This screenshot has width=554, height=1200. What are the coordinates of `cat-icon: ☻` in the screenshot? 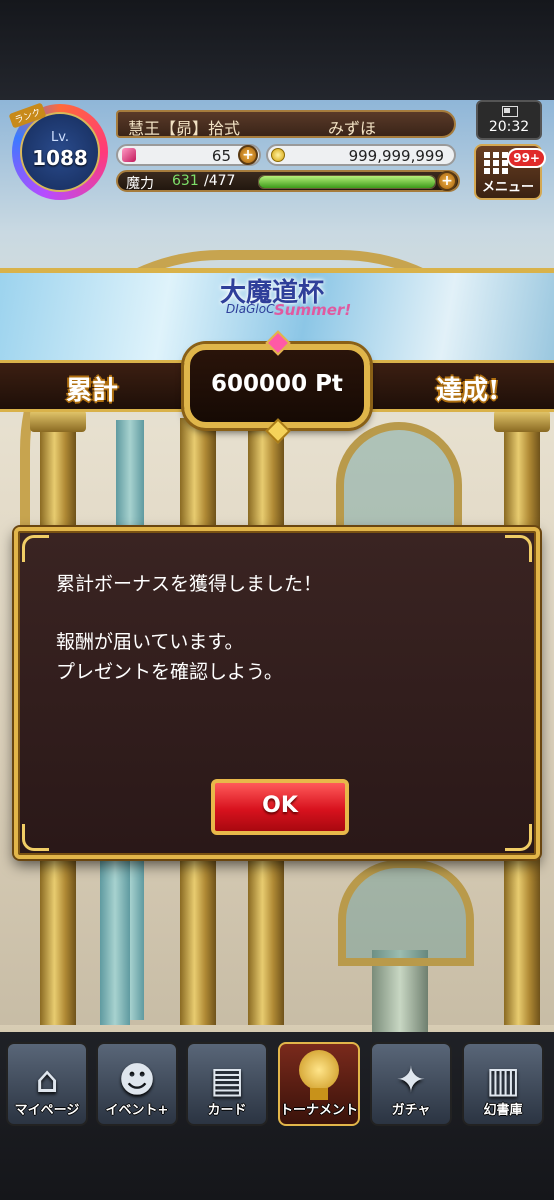 It's located at (137, 1080).